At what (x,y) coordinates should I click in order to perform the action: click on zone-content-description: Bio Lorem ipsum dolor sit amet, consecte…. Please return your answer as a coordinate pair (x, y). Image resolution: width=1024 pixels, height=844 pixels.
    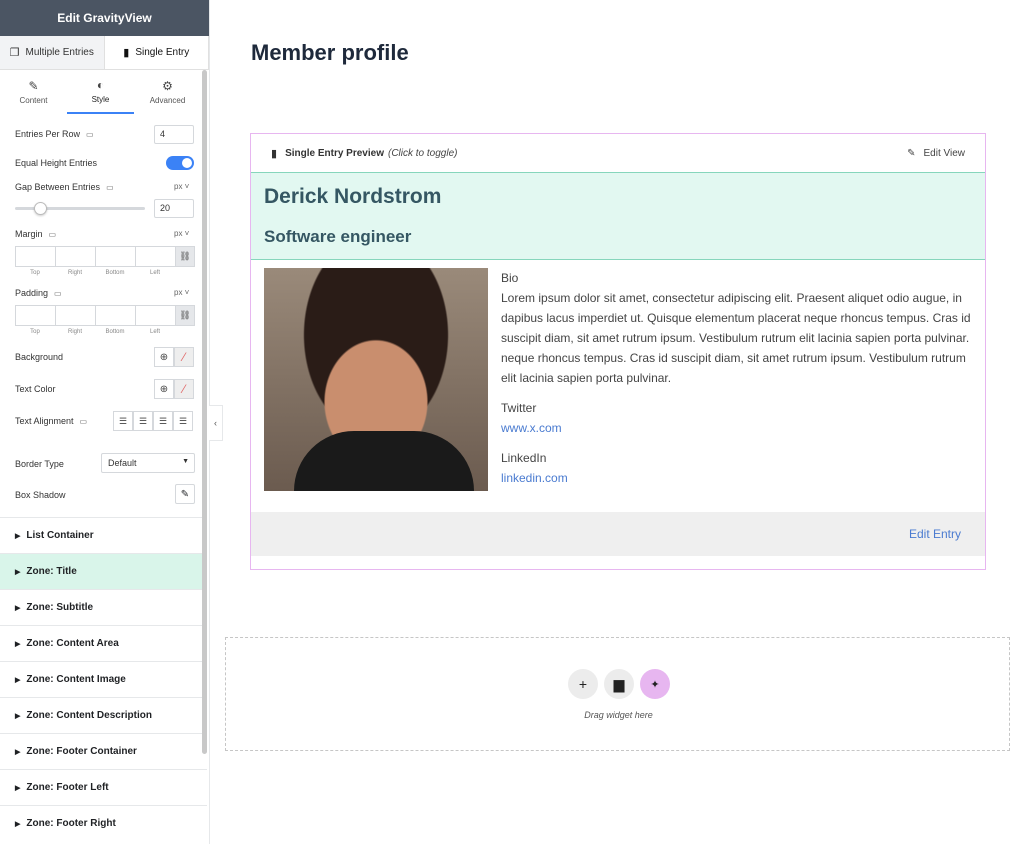
    Looking at the image, I should click on (738, 378).